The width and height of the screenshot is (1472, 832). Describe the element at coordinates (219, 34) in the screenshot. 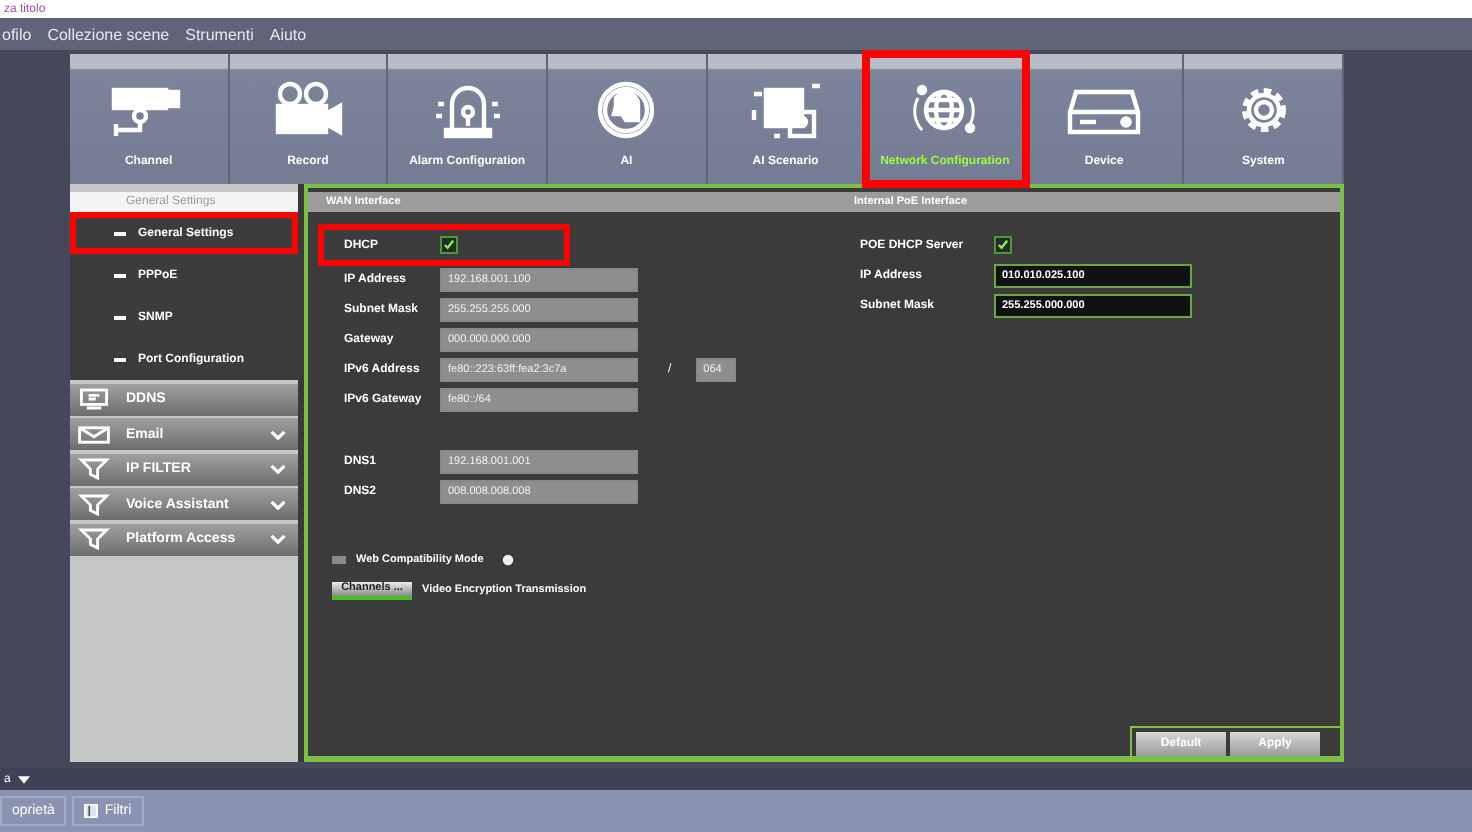

I see `menu-item: Strumenti` at that location.